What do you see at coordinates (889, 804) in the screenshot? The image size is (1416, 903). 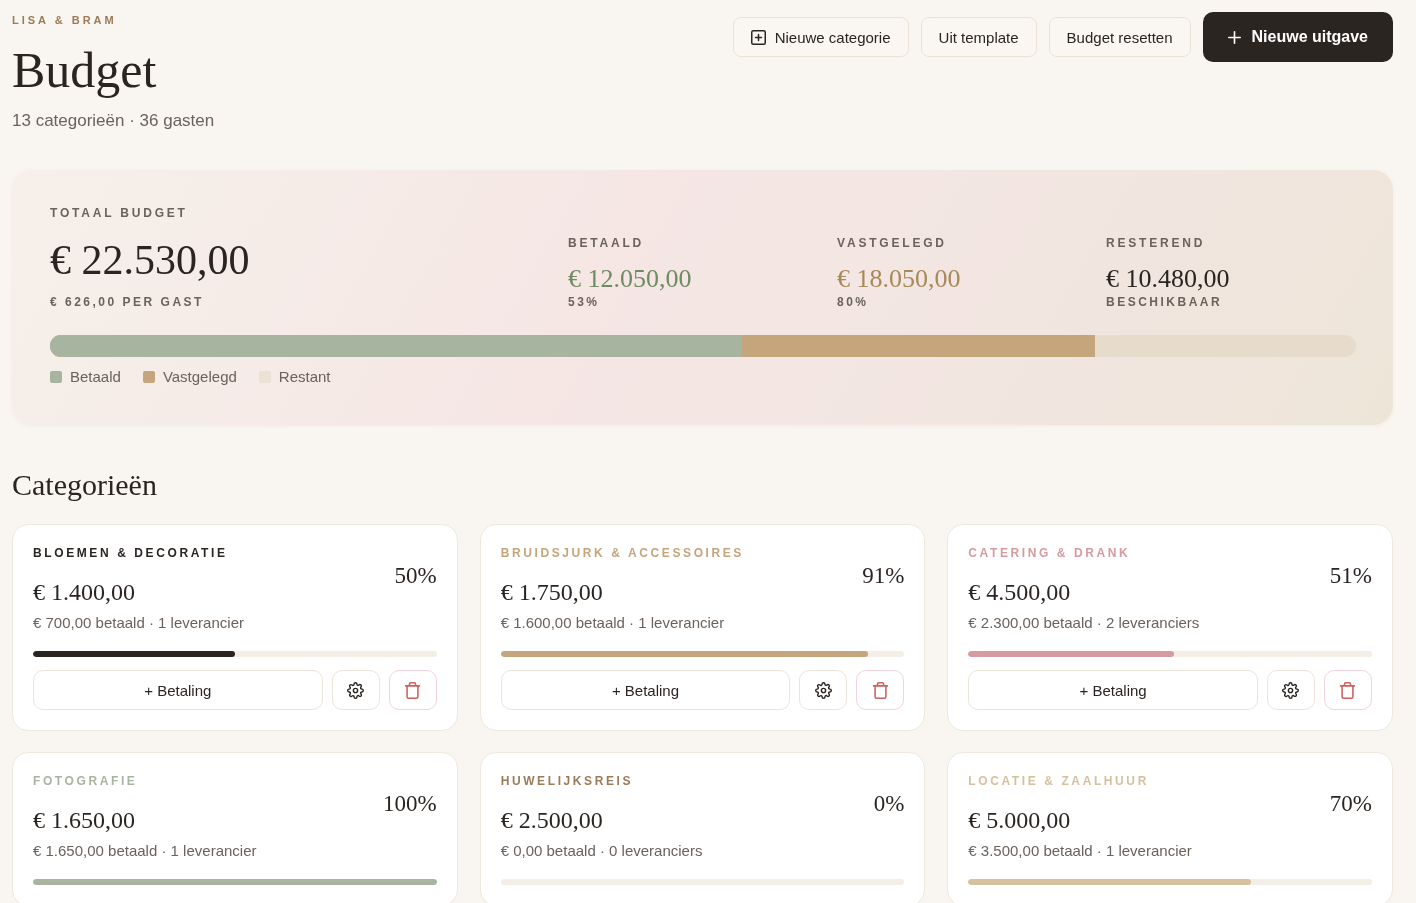 I see `category-percentage: 0%` at bounding box center [889, 804].